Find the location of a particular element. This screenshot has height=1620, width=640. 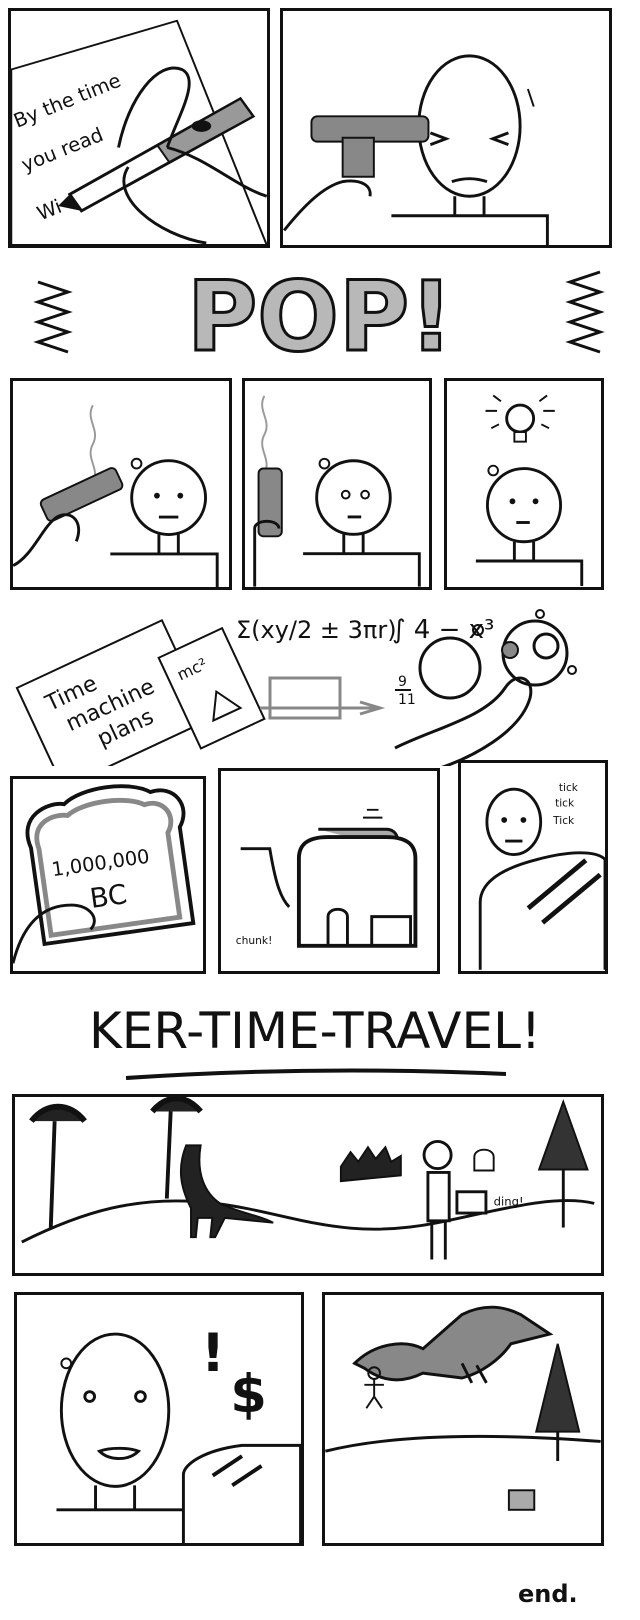

end-label: end. is located at coordinates (548, 1594).